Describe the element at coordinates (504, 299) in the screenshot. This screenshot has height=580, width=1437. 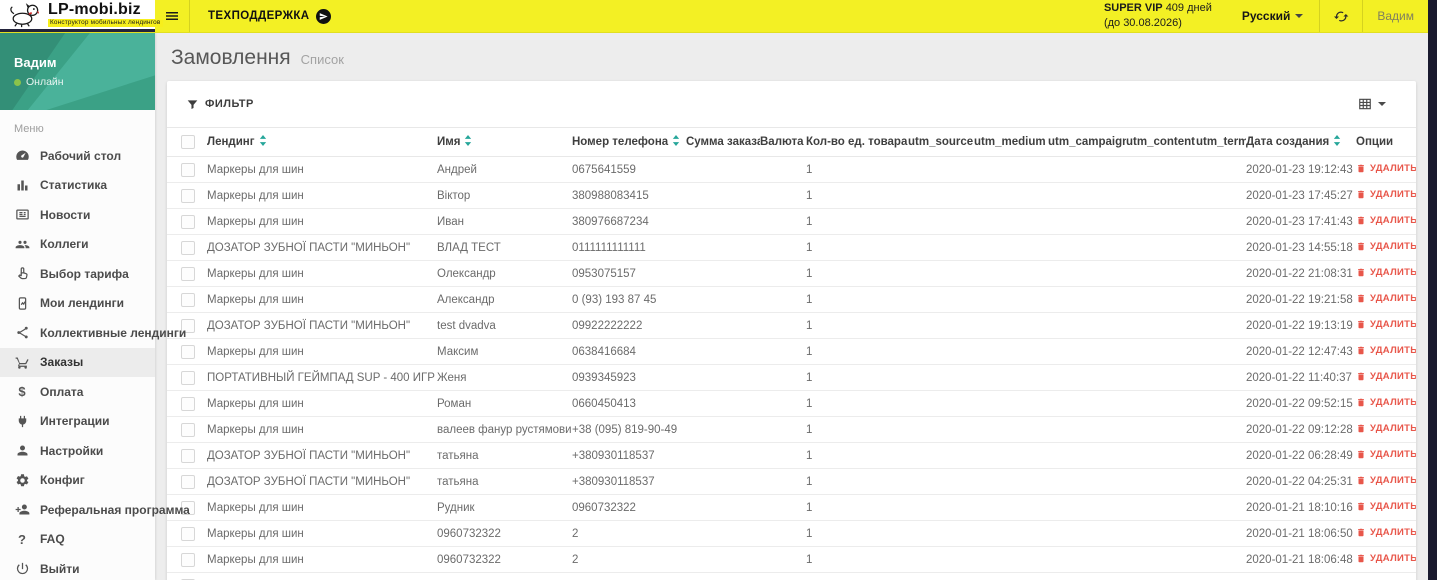
I see `cell-name: Александр` at that location.